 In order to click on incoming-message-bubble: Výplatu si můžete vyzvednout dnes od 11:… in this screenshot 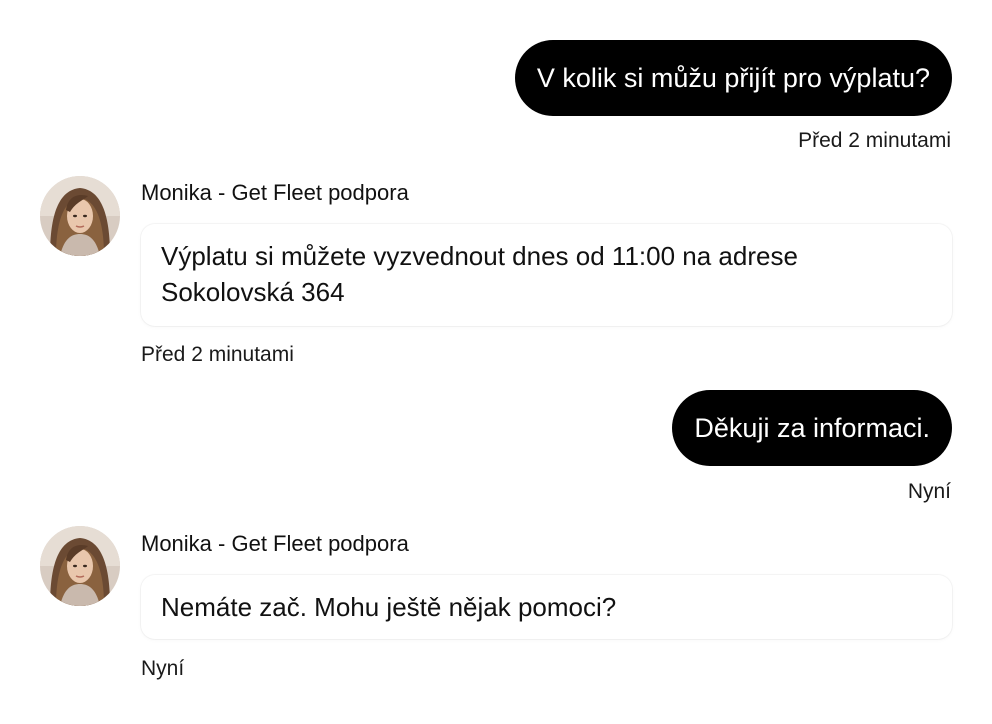, I will do `click(546, 275)`.